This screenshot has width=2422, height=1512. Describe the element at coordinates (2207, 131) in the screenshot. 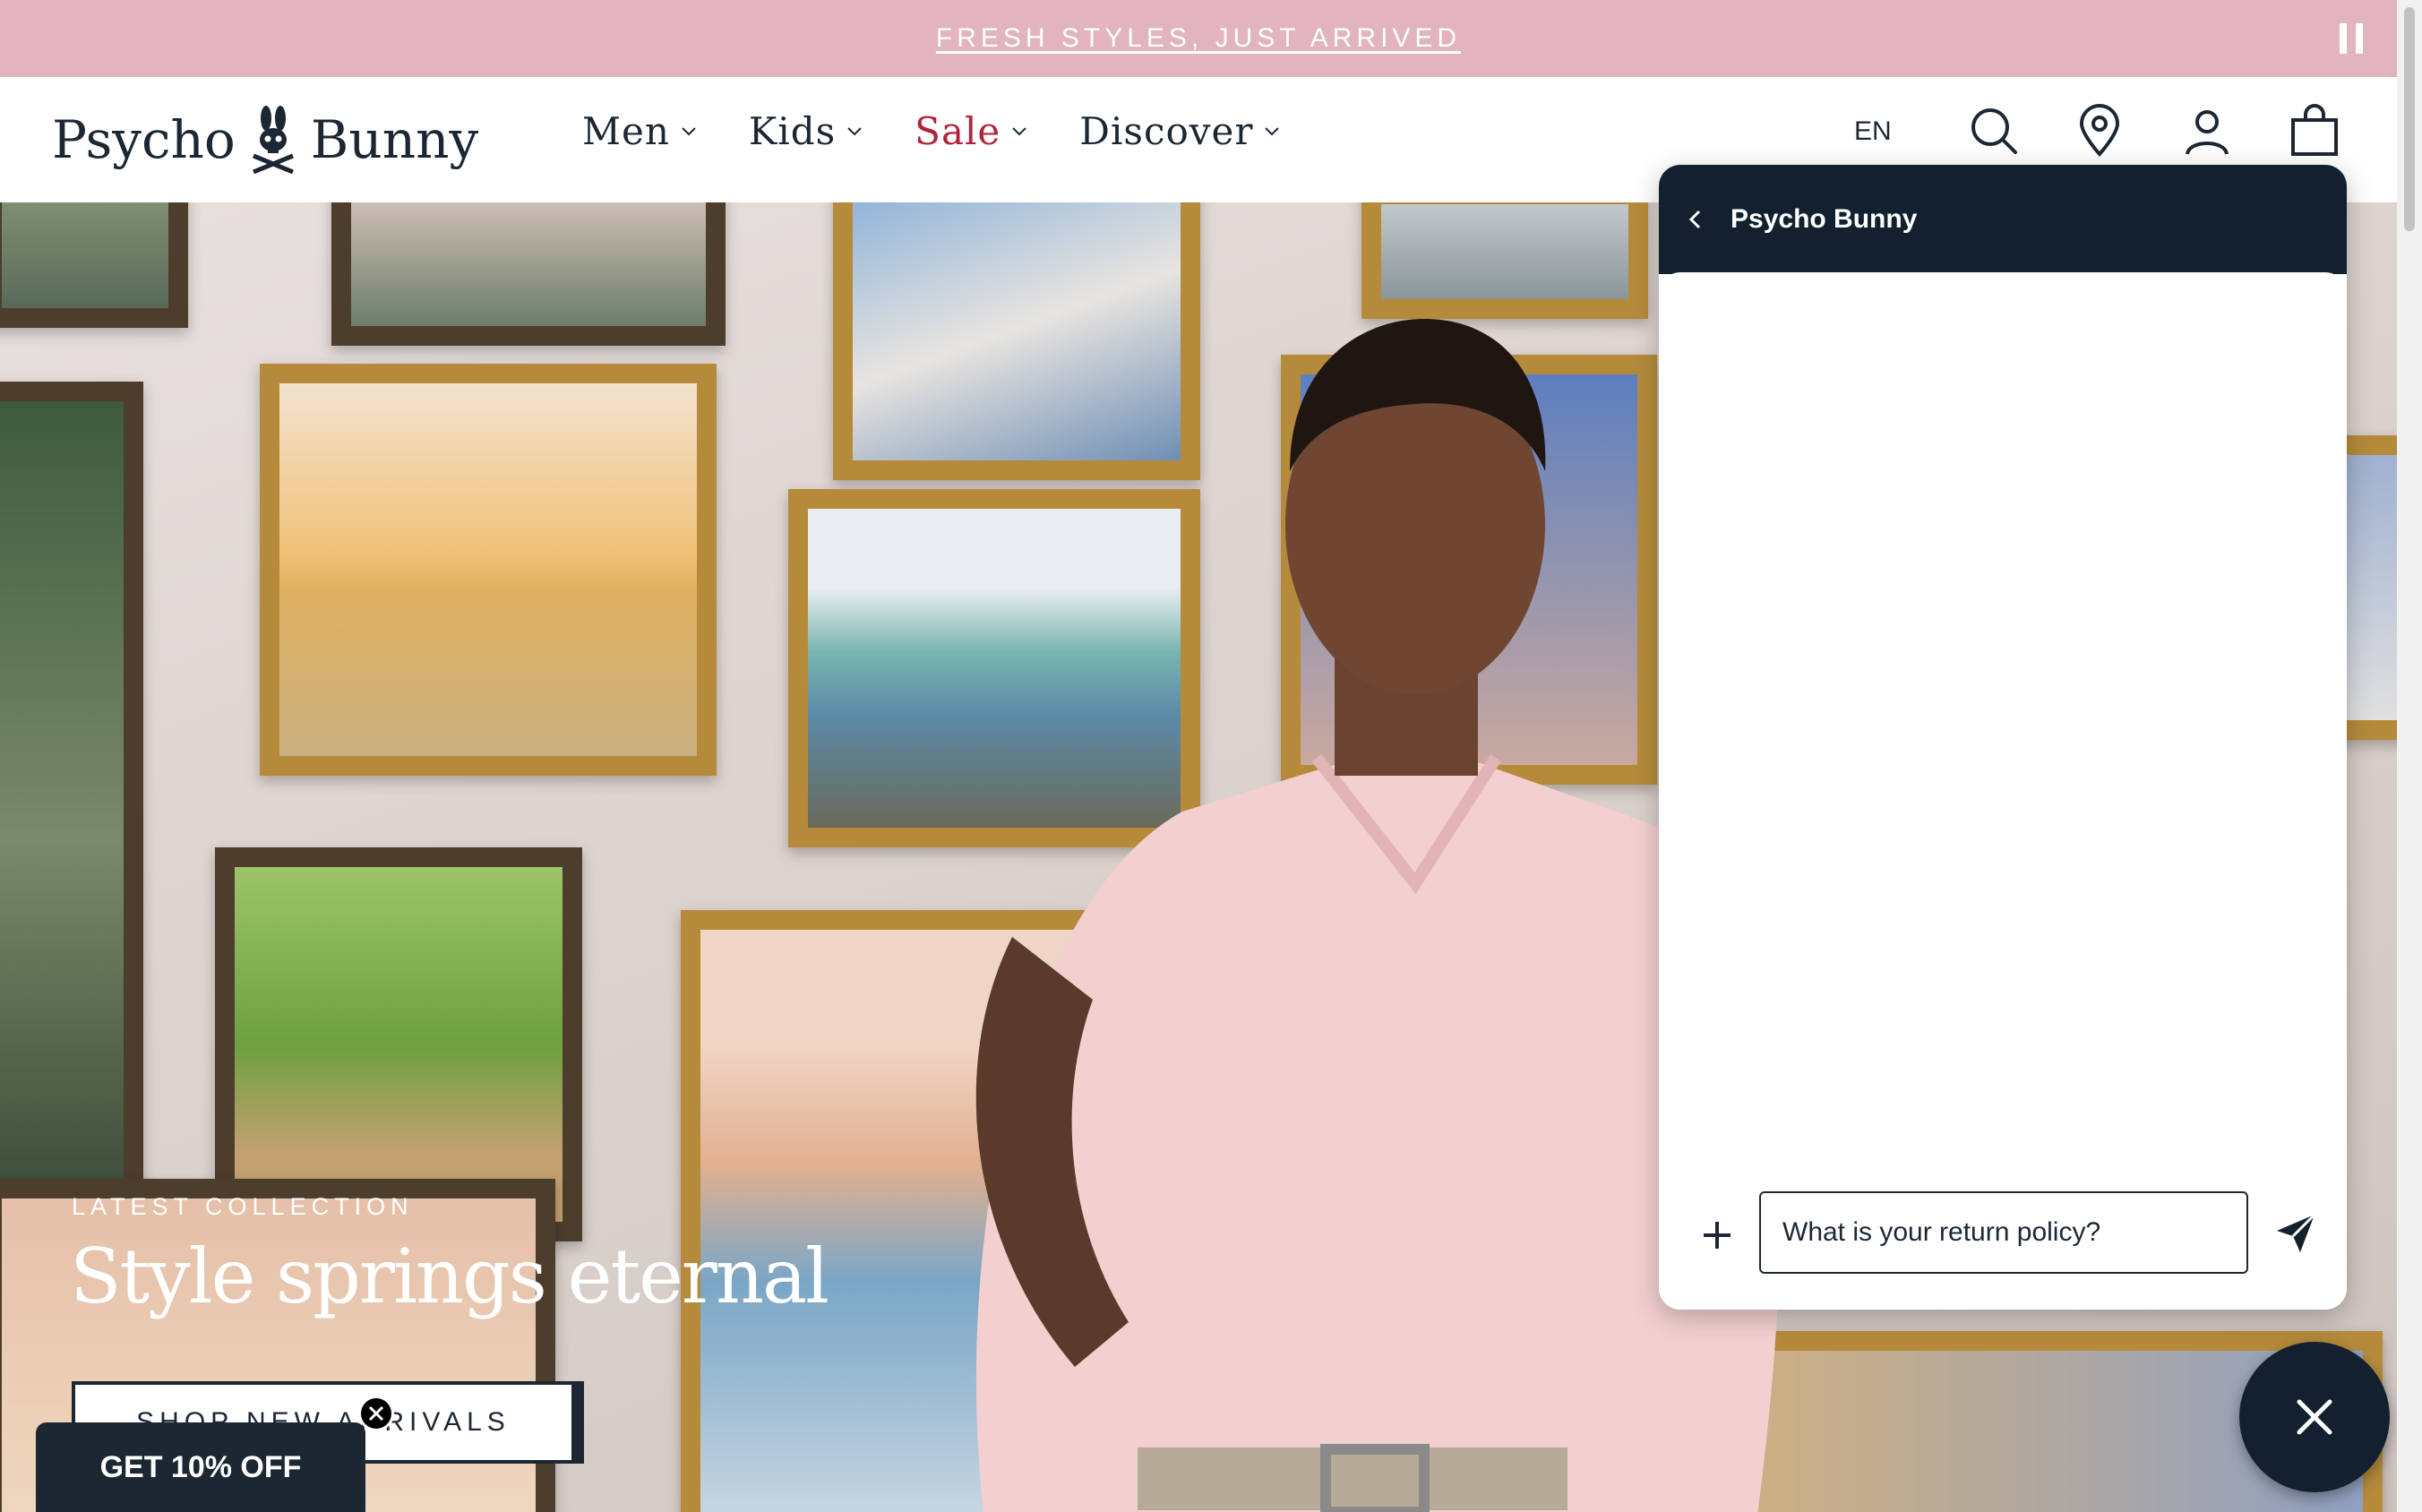

I see `account-icon` at that location.